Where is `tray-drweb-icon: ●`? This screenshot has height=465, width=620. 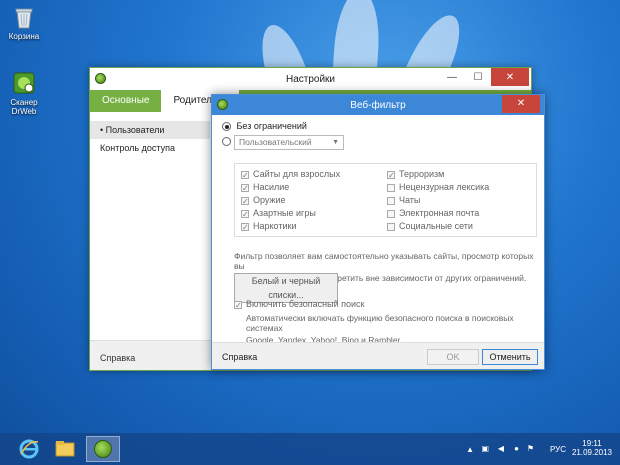 tray-drweb-icon: ● is located at coordinates (516, 448).